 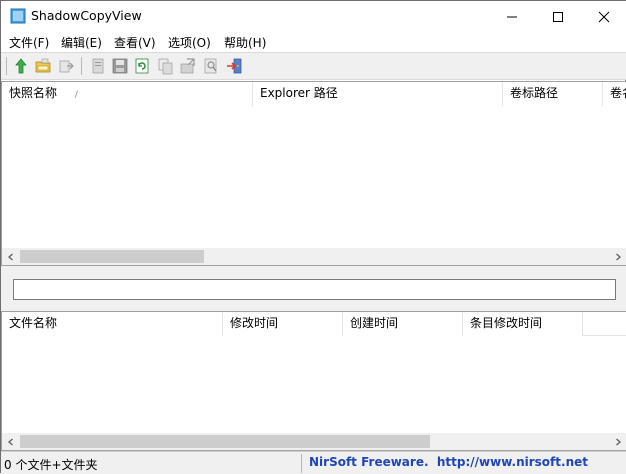 I want to click on export-icon, so click(x=66, y=66).